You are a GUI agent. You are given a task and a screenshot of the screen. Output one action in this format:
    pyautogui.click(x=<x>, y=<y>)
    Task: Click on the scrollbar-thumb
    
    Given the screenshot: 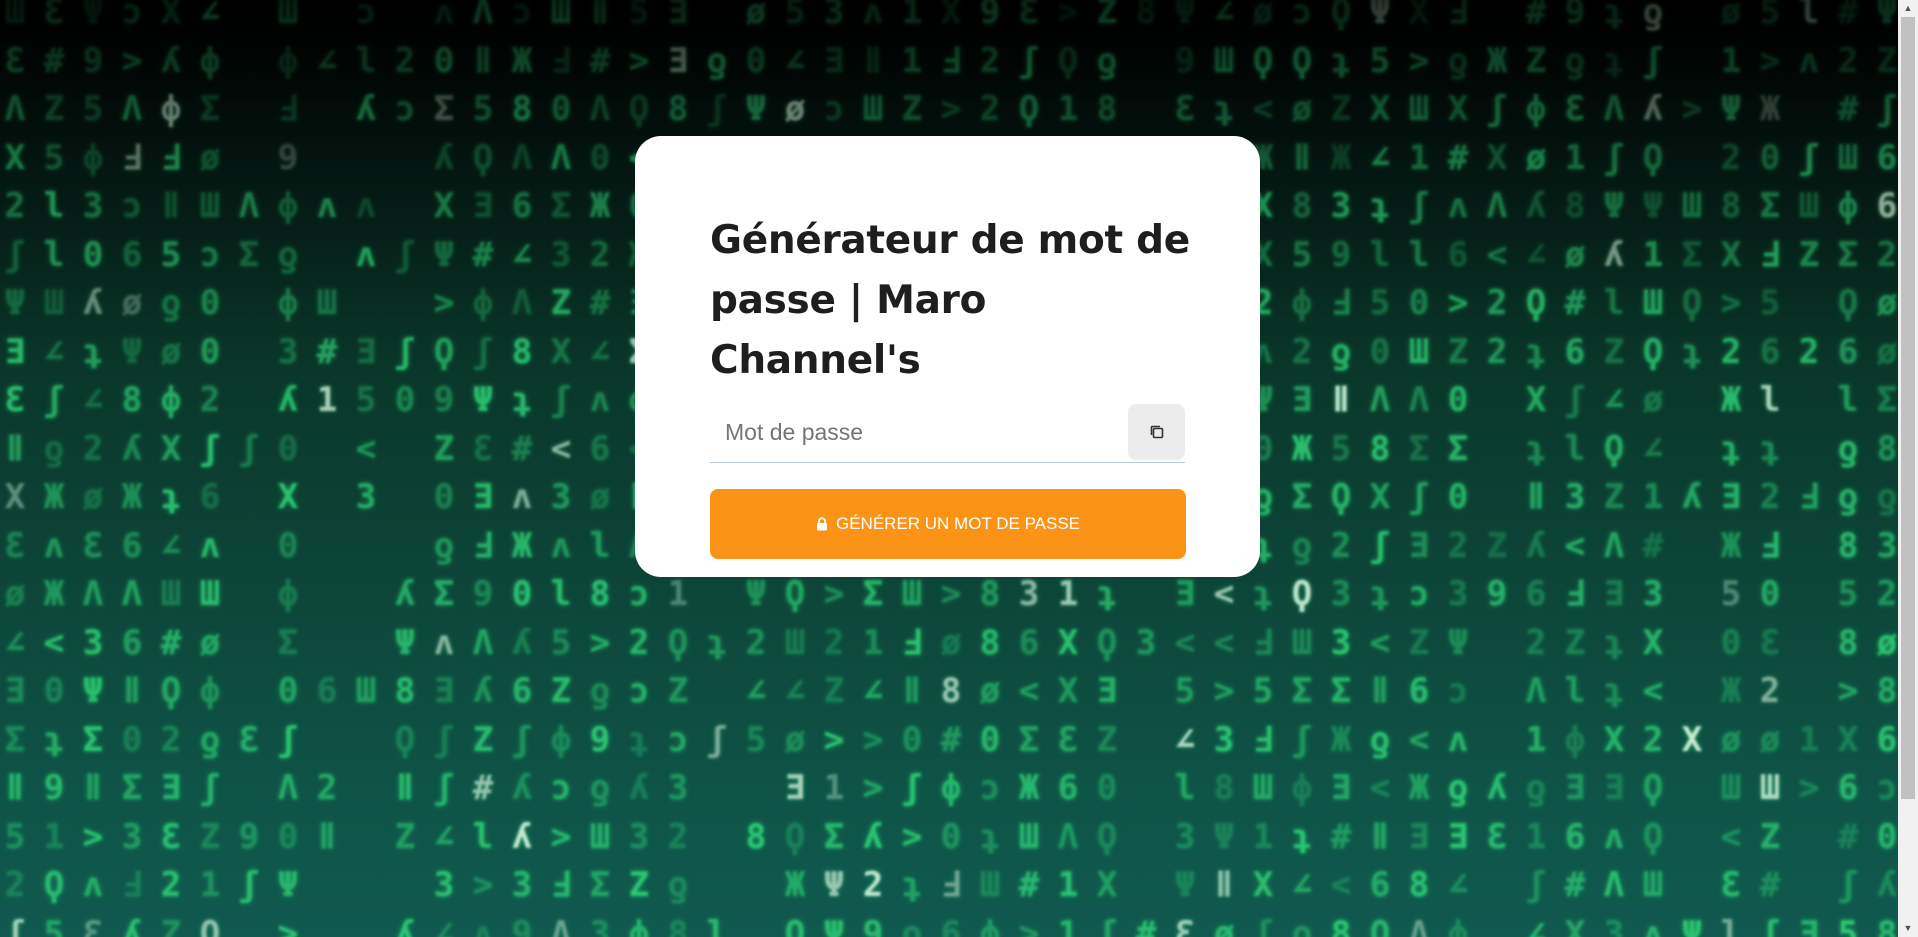 What is the action you would take?
    pyautogui.click(x=1908, y=408)
    